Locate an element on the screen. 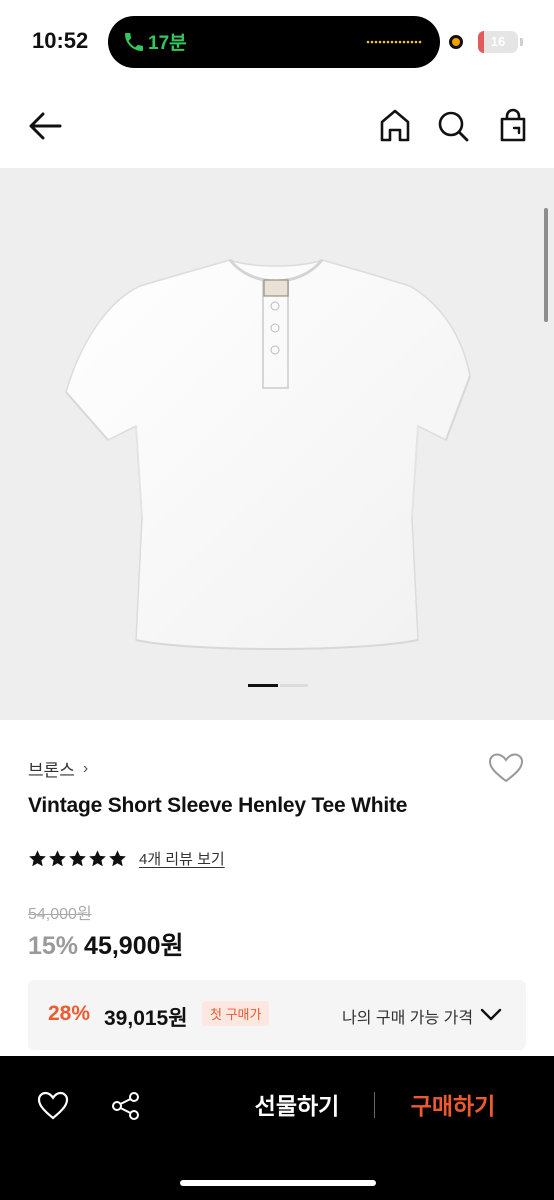 The height and width of the screenshot is (1200, 554). status-bar: 10:52 17분 16 is located at coordinates (277, 42).